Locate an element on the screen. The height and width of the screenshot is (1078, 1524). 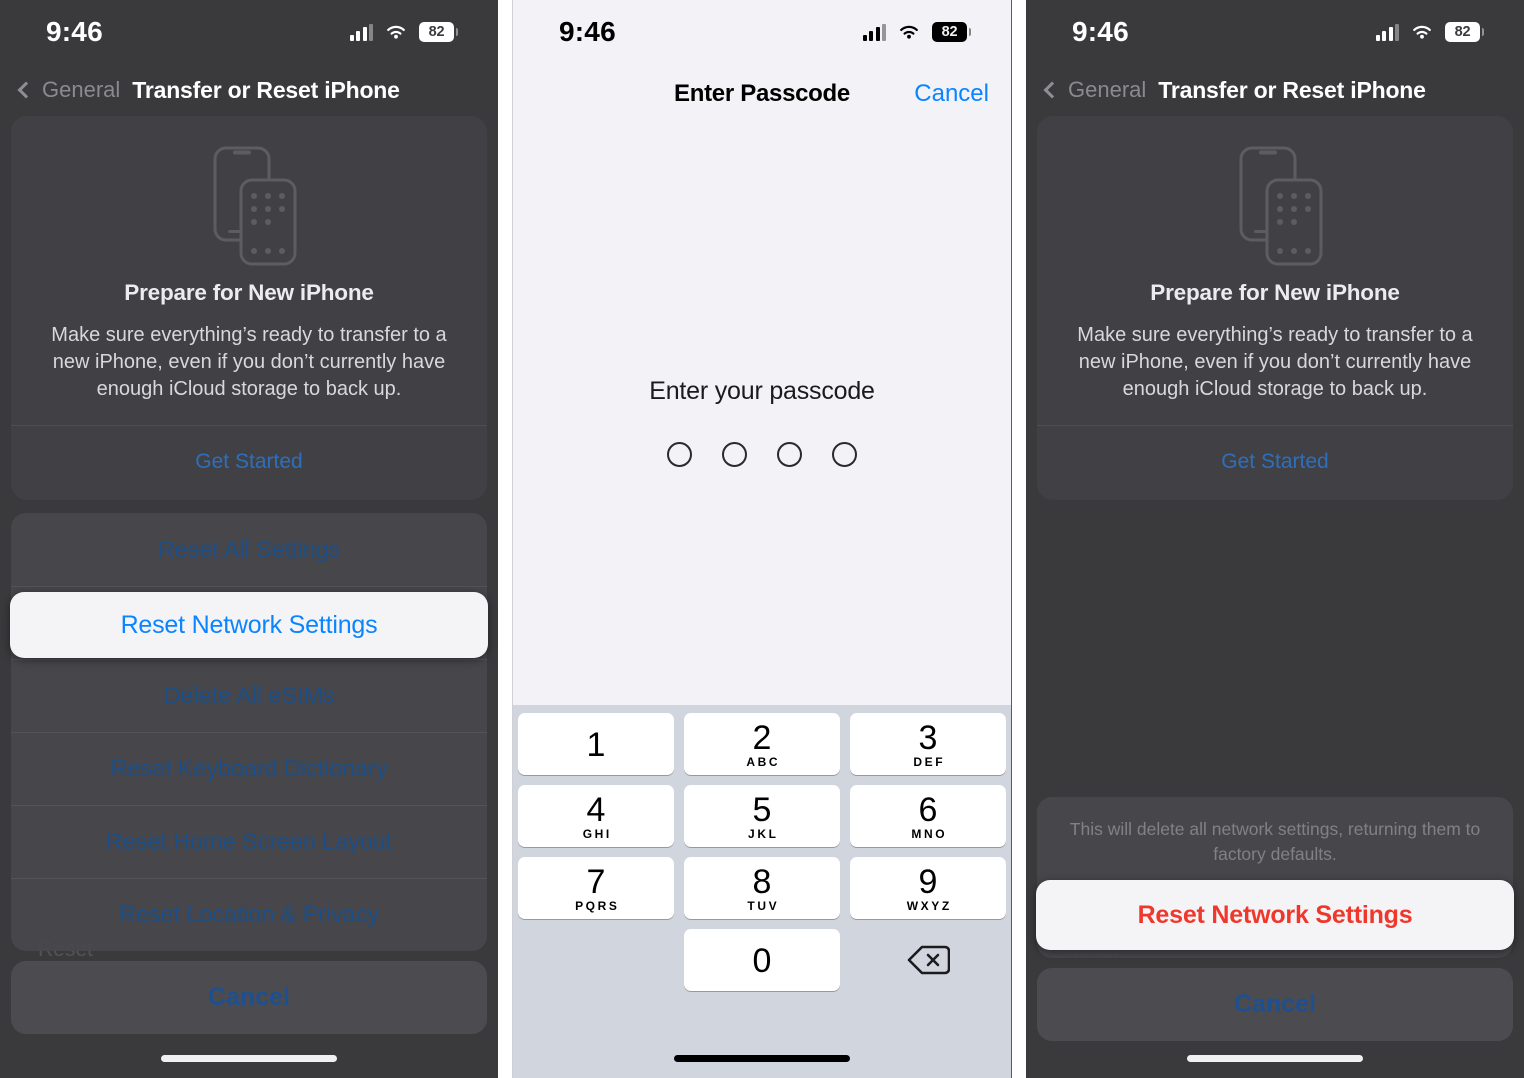
key-number: 9 is located at coordinates (928, 881).